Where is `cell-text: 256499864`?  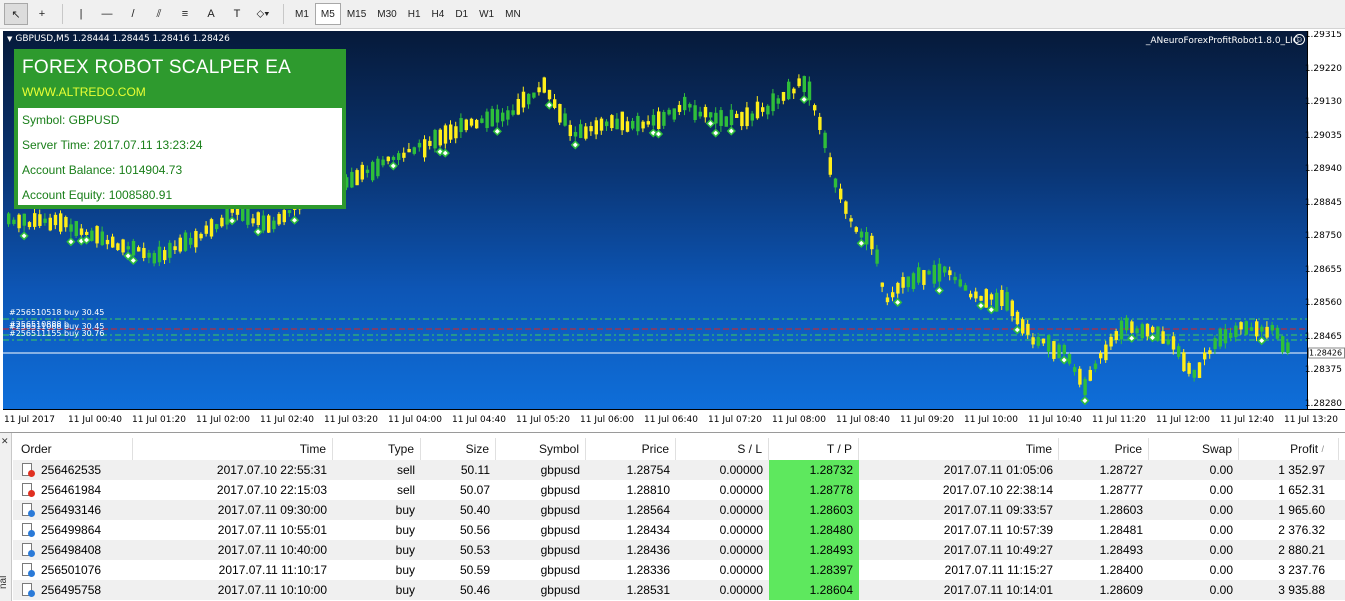
cell-text: 256499864 is located at coordinates (71, 530).